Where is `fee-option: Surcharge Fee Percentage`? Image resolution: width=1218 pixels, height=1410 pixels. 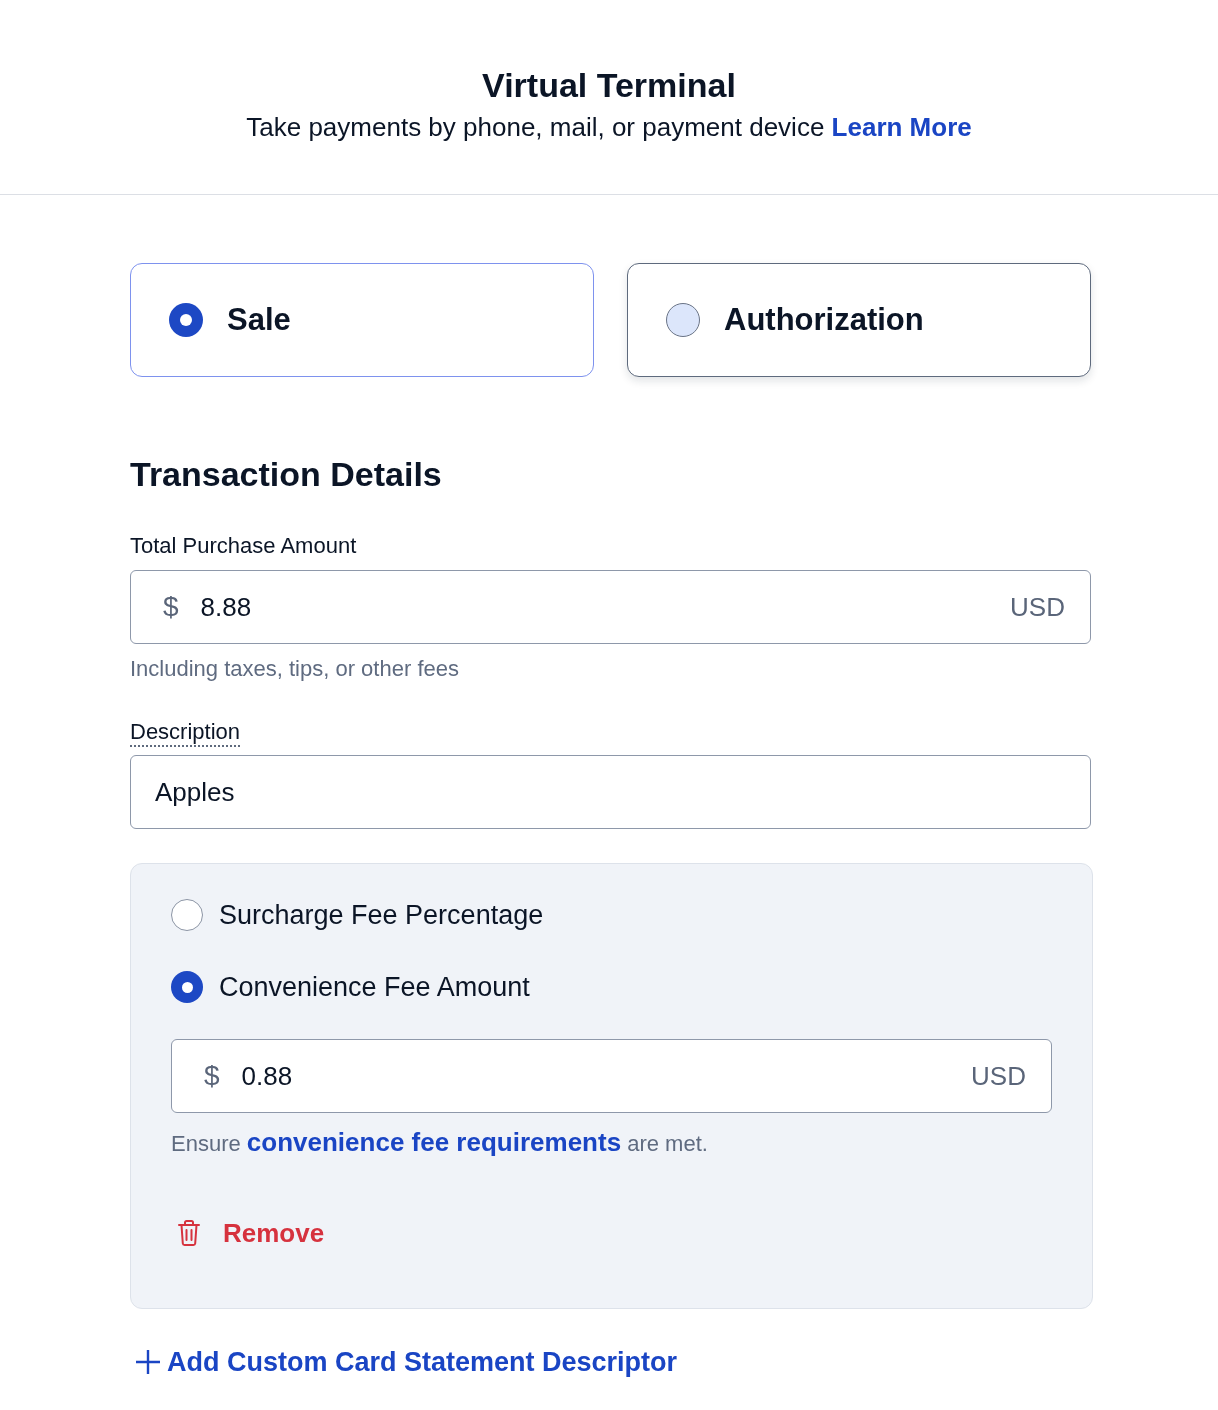 fee-option: Surcharge Fee Percentage is located at coordinates (611, 915).